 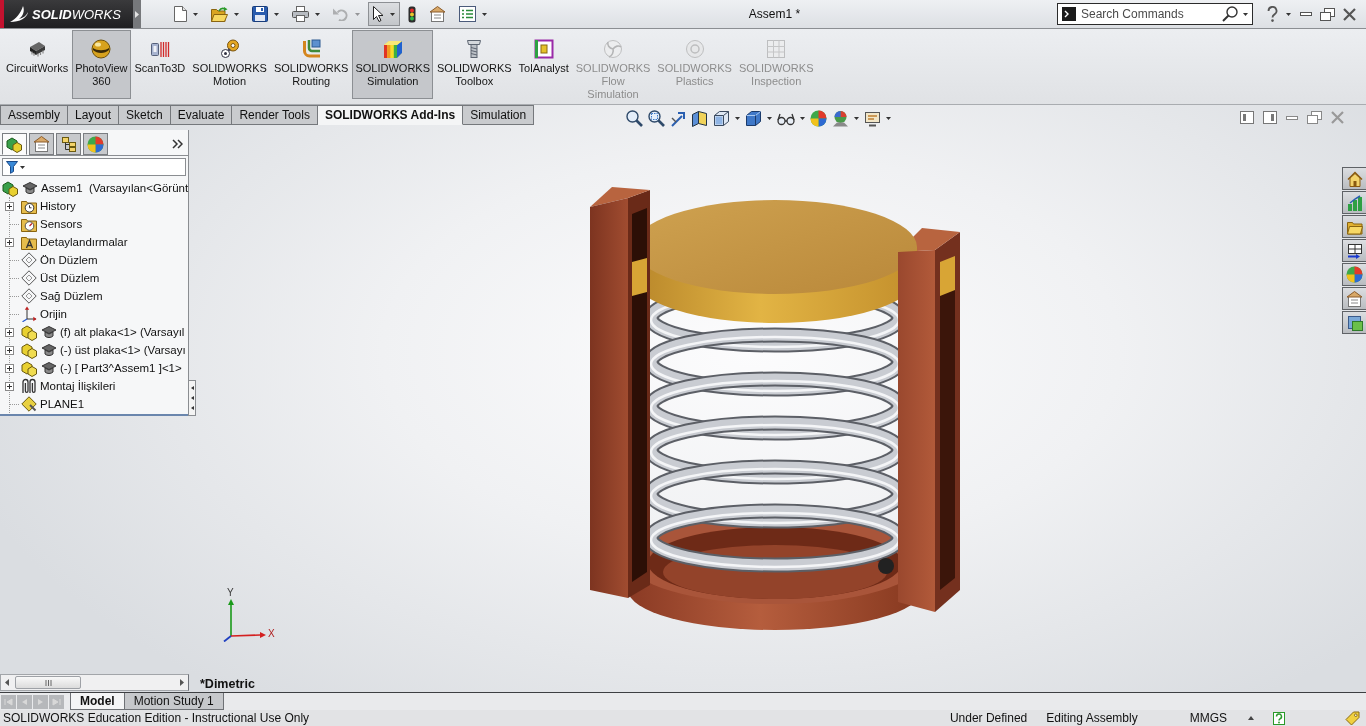 I want to click on tab: Render Tools, so click(x=275, y=115).